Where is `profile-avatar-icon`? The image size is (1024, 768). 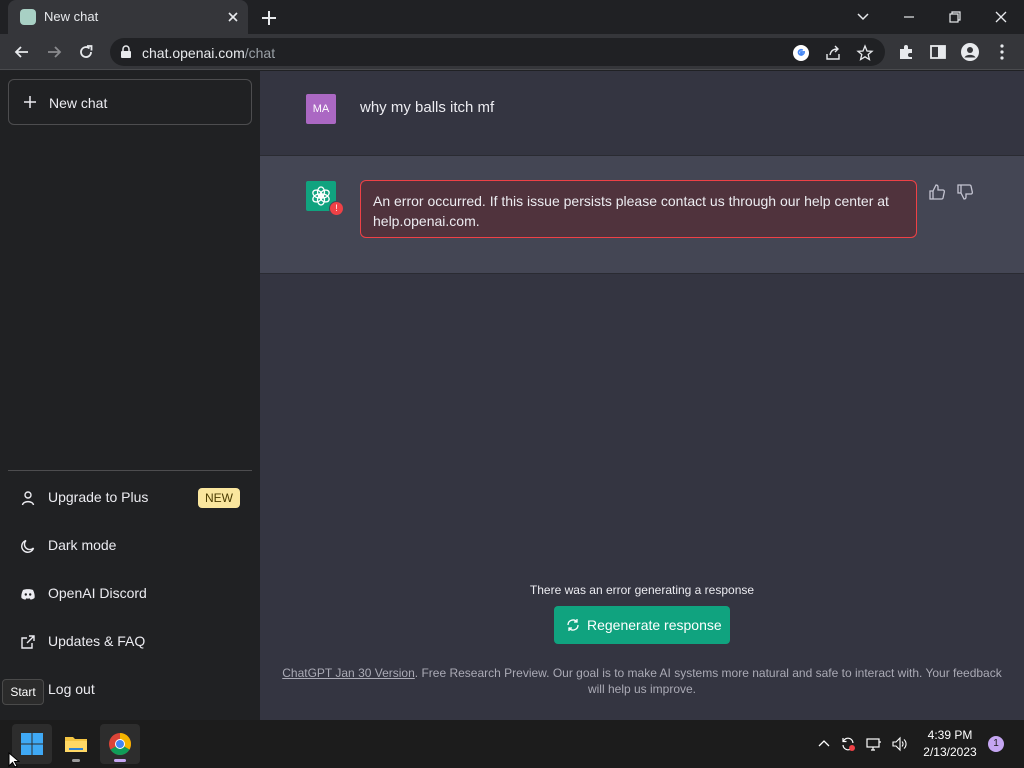 profile-avatar-icon is located at coordinates (970, 52).